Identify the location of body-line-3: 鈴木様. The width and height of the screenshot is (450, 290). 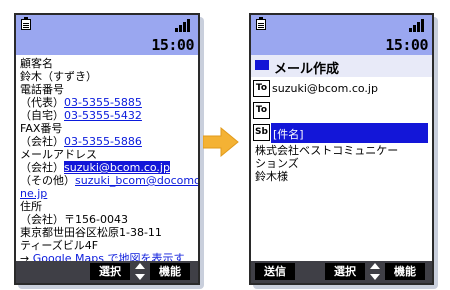
(271, 176).